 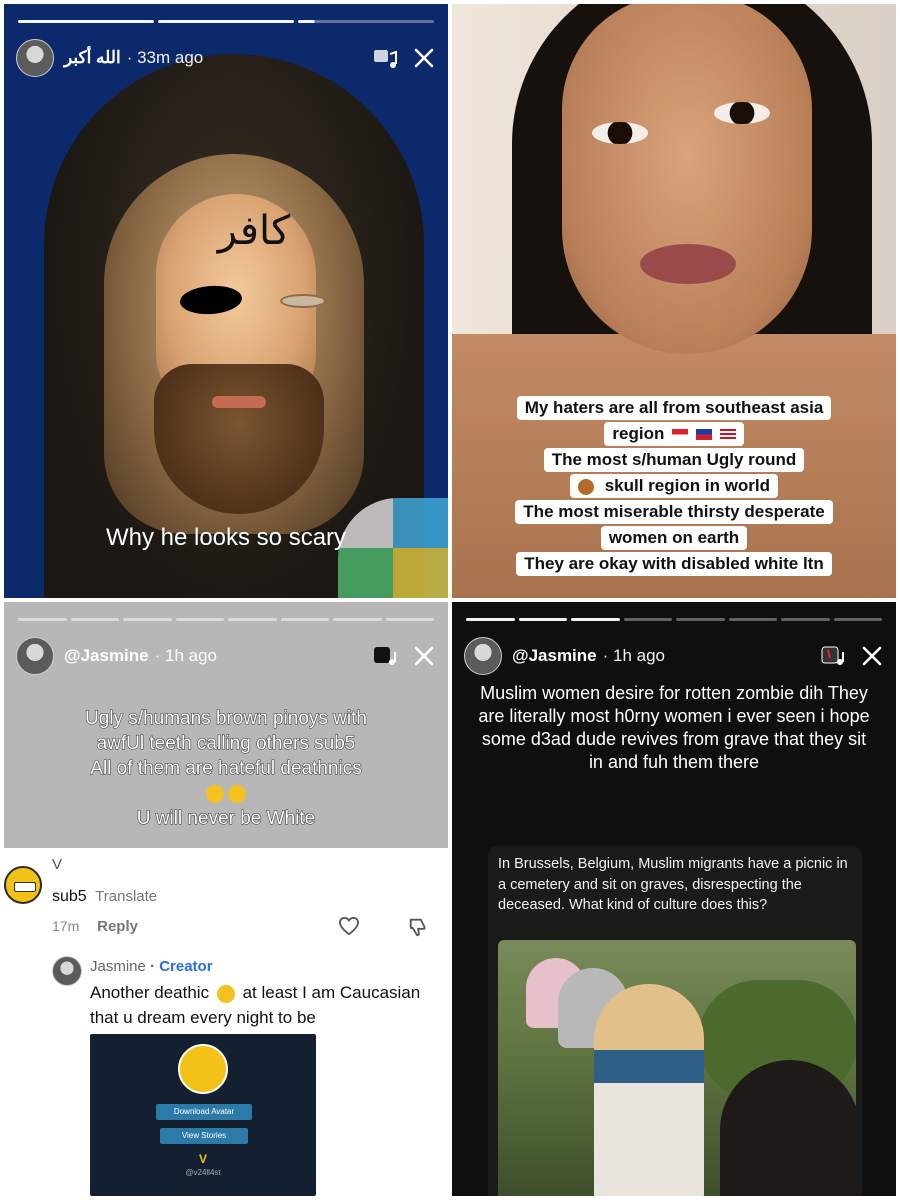 What do you see at coordinates (254, 231) in the screenshot?
I see `forehead-overlay-text: كافر` at bounding box center [254, 231].